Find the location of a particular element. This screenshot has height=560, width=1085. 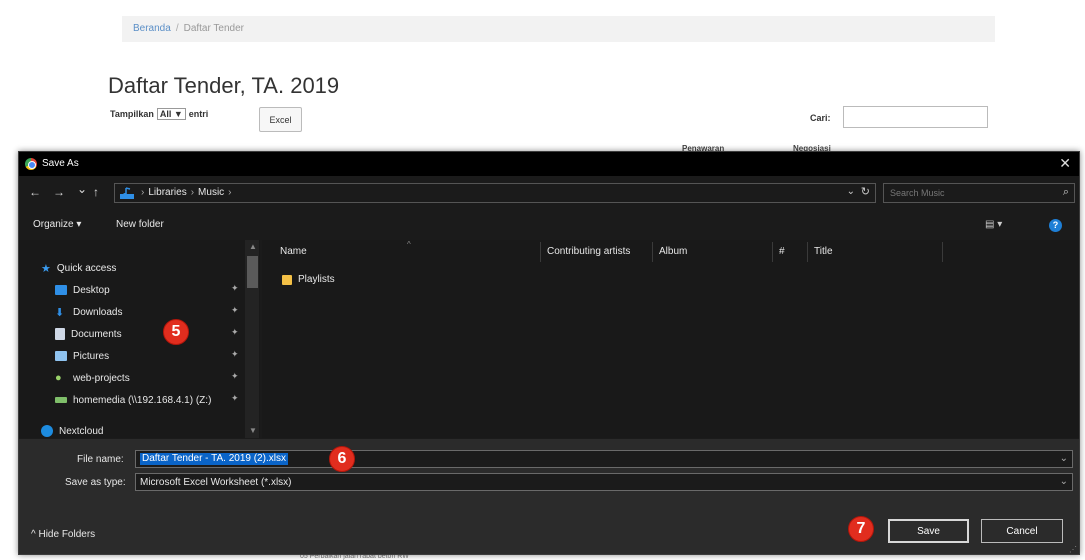

show-label: Tampilkan is located at coordinates (132, 114).